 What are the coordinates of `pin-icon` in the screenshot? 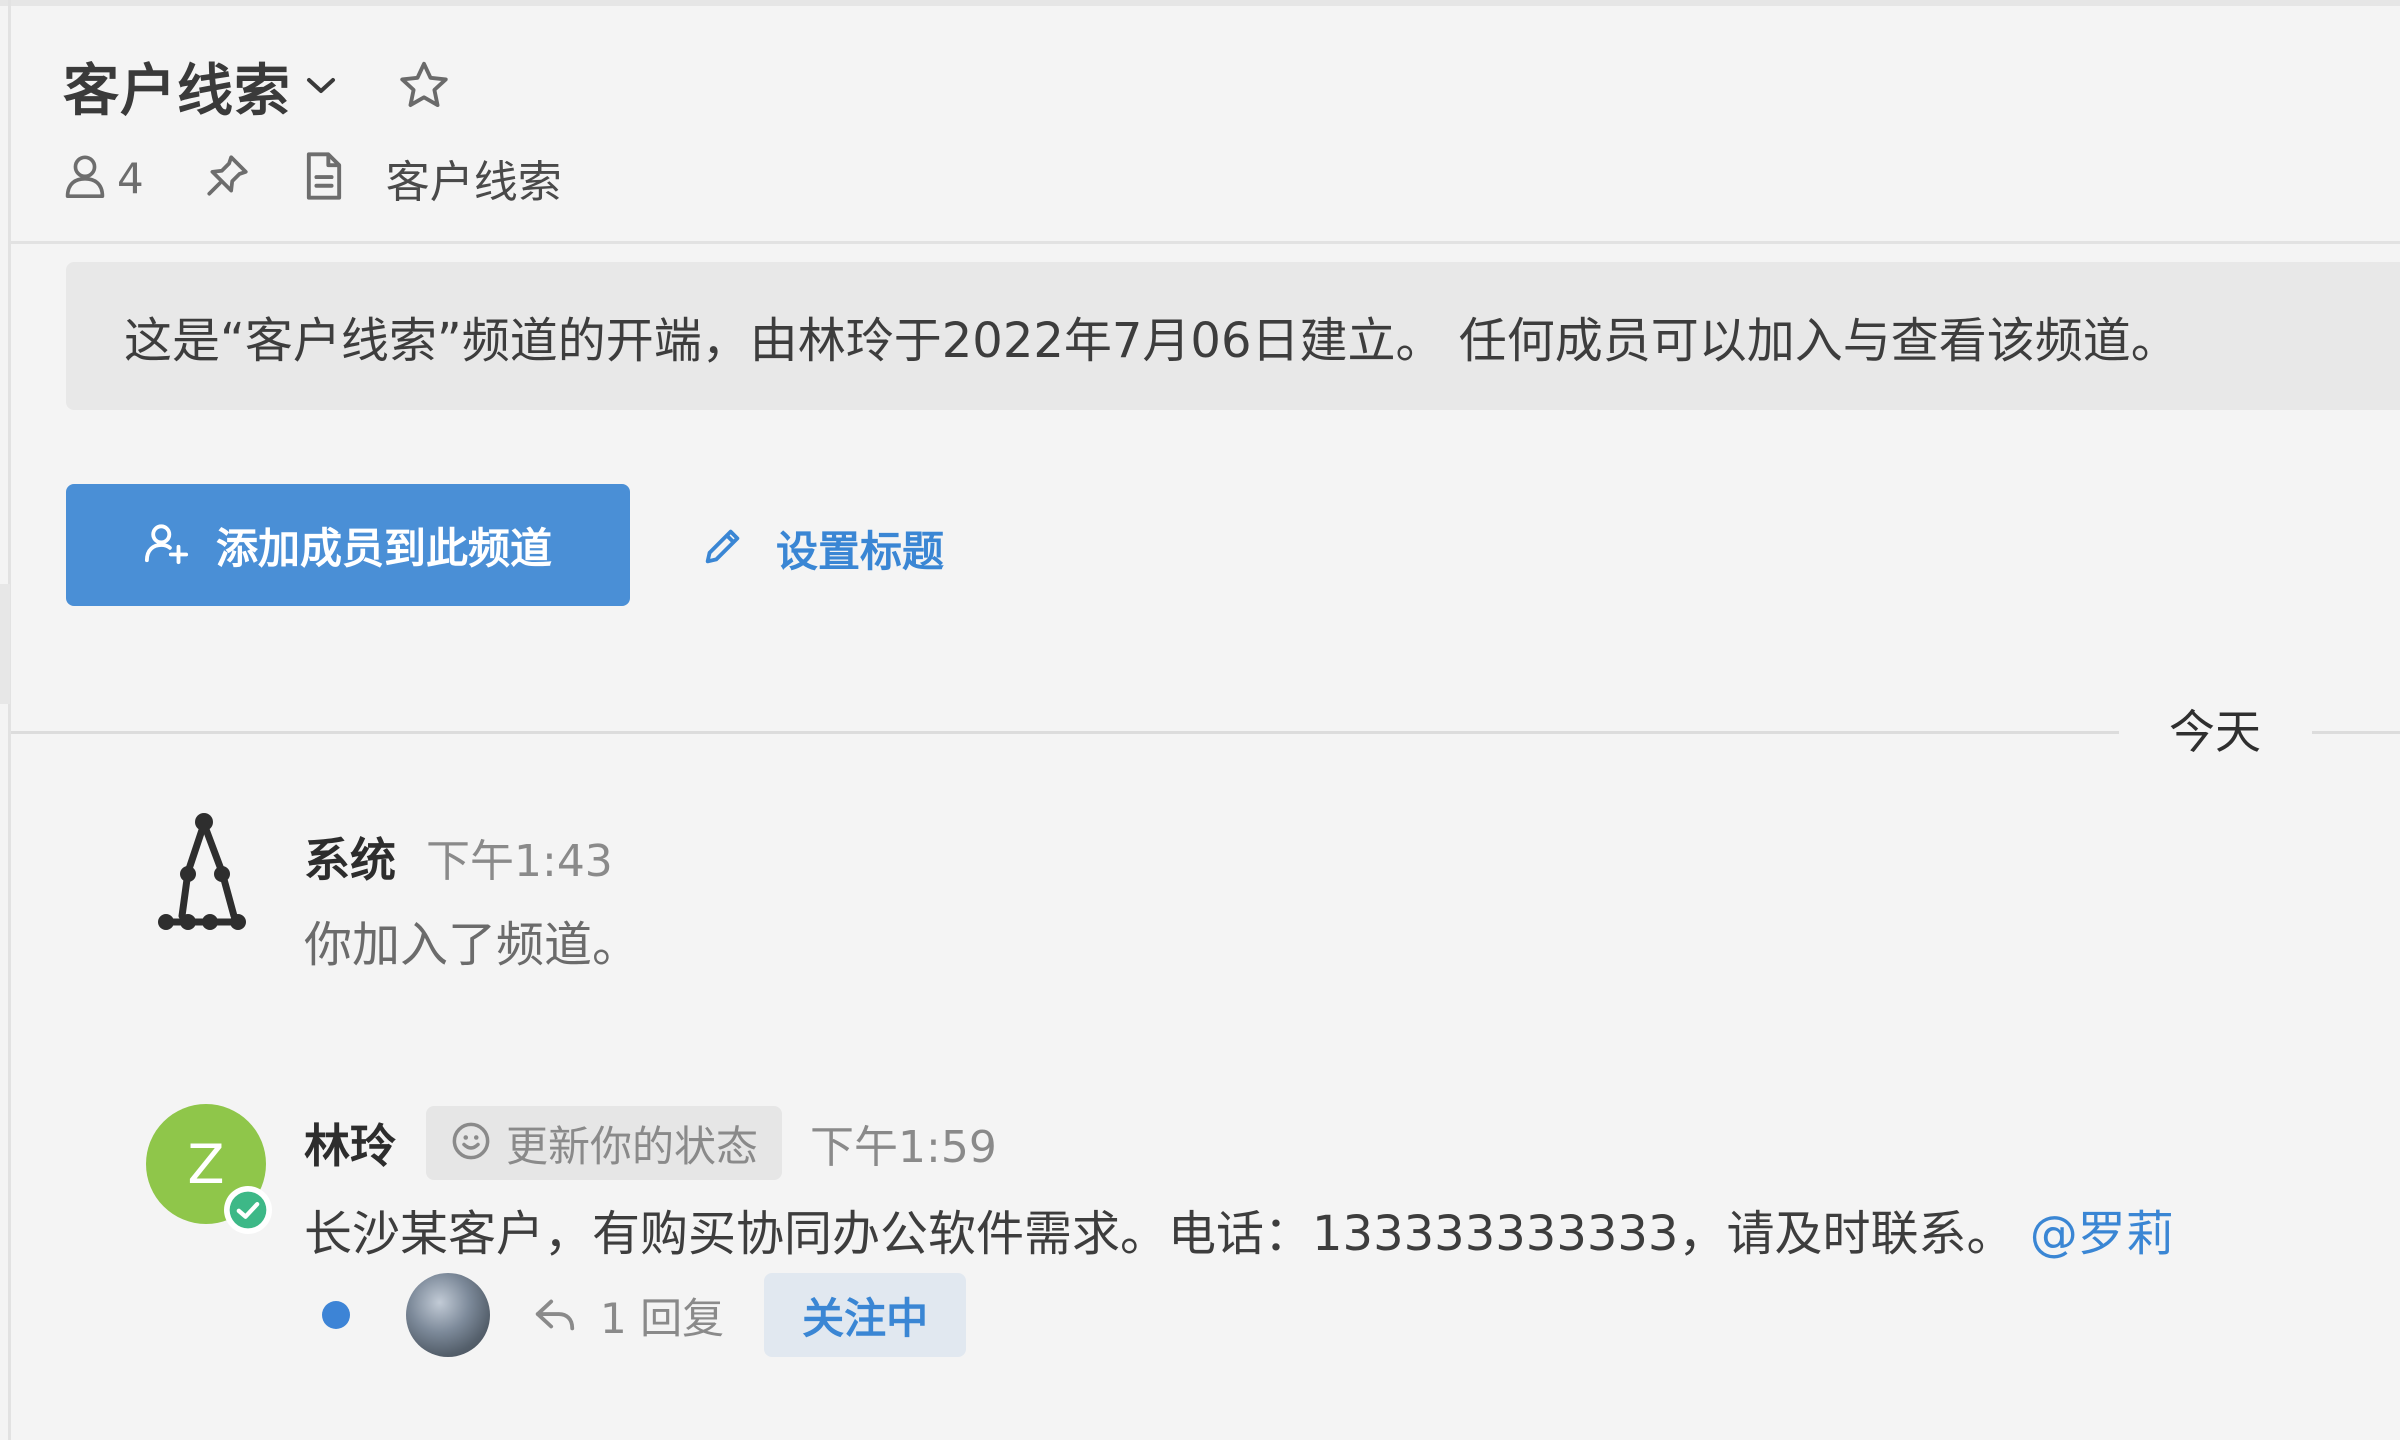 It's located at (227, 178).